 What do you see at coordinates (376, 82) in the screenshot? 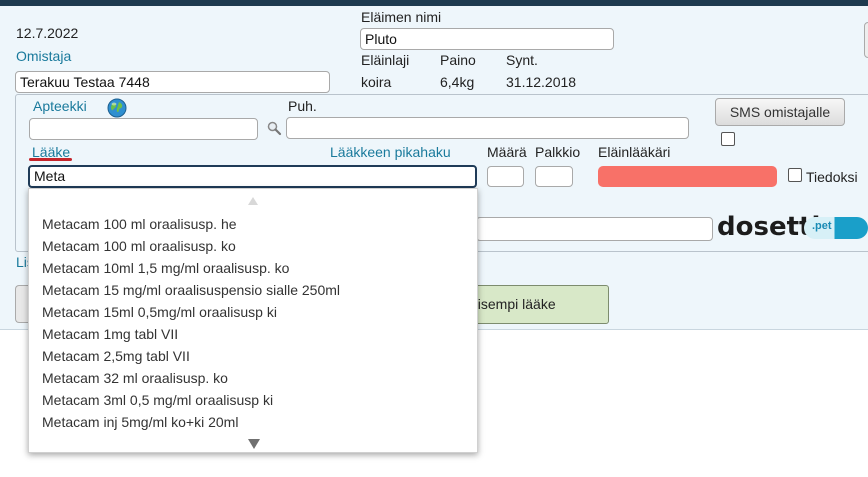
I see `species-value: koira` at bounding box center [376, 82].